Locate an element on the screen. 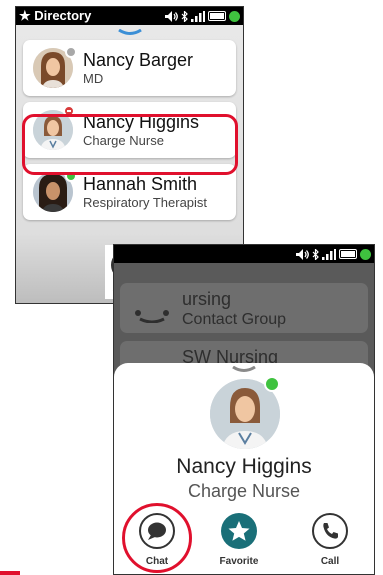 The image size is (383, 575). screen-title: ★ Directory is located at coordinates (55, 15).